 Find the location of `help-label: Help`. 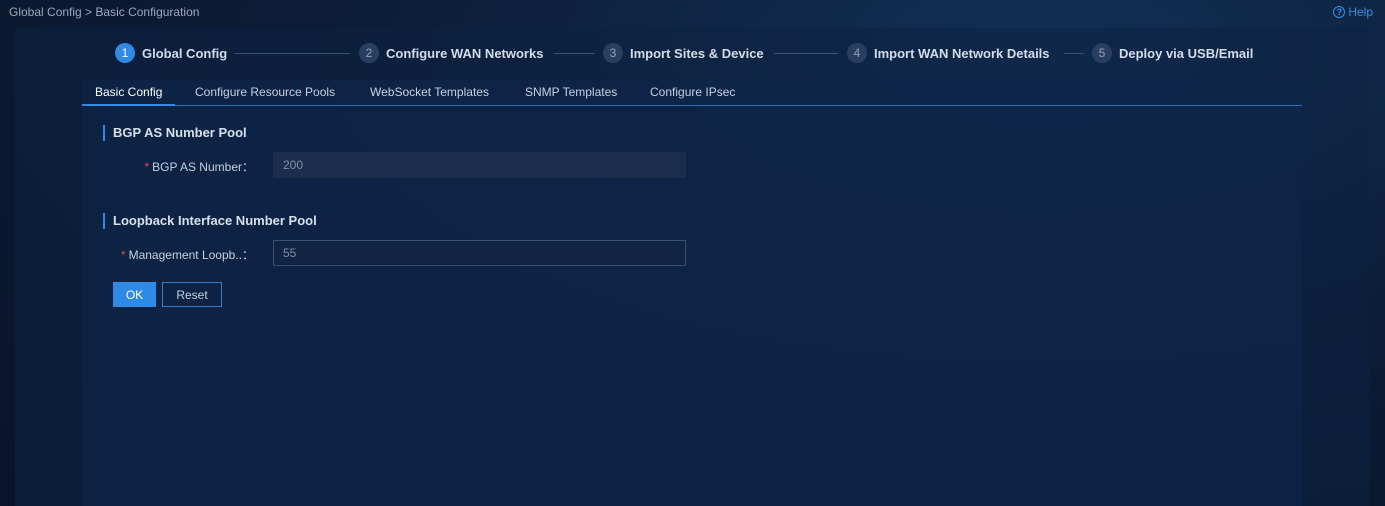

help-label: Help is located at coordinates (1360, 12).